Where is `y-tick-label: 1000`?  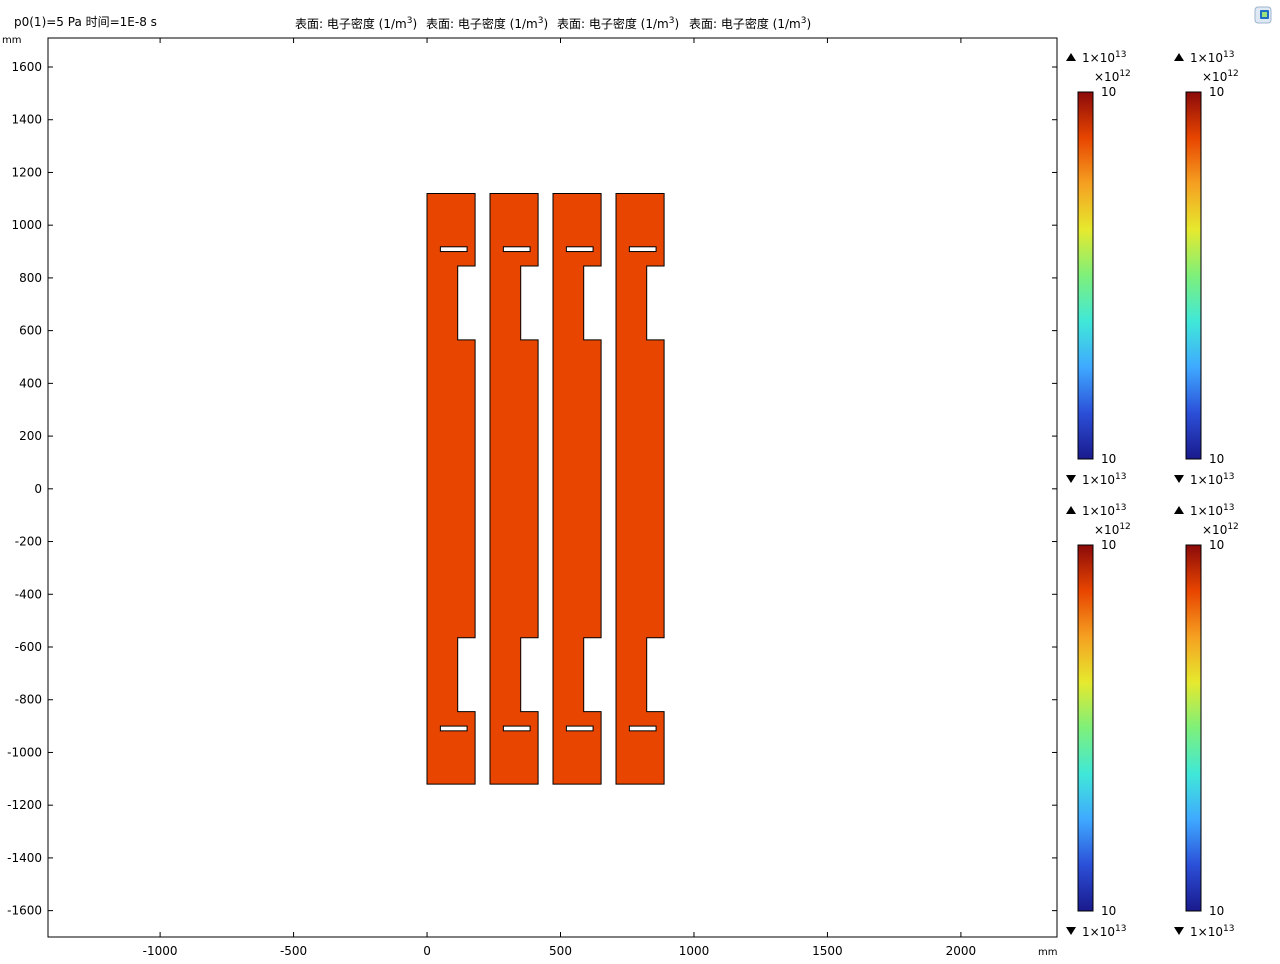 y-tick-label: 1000 is located at coordinates (26, 225).